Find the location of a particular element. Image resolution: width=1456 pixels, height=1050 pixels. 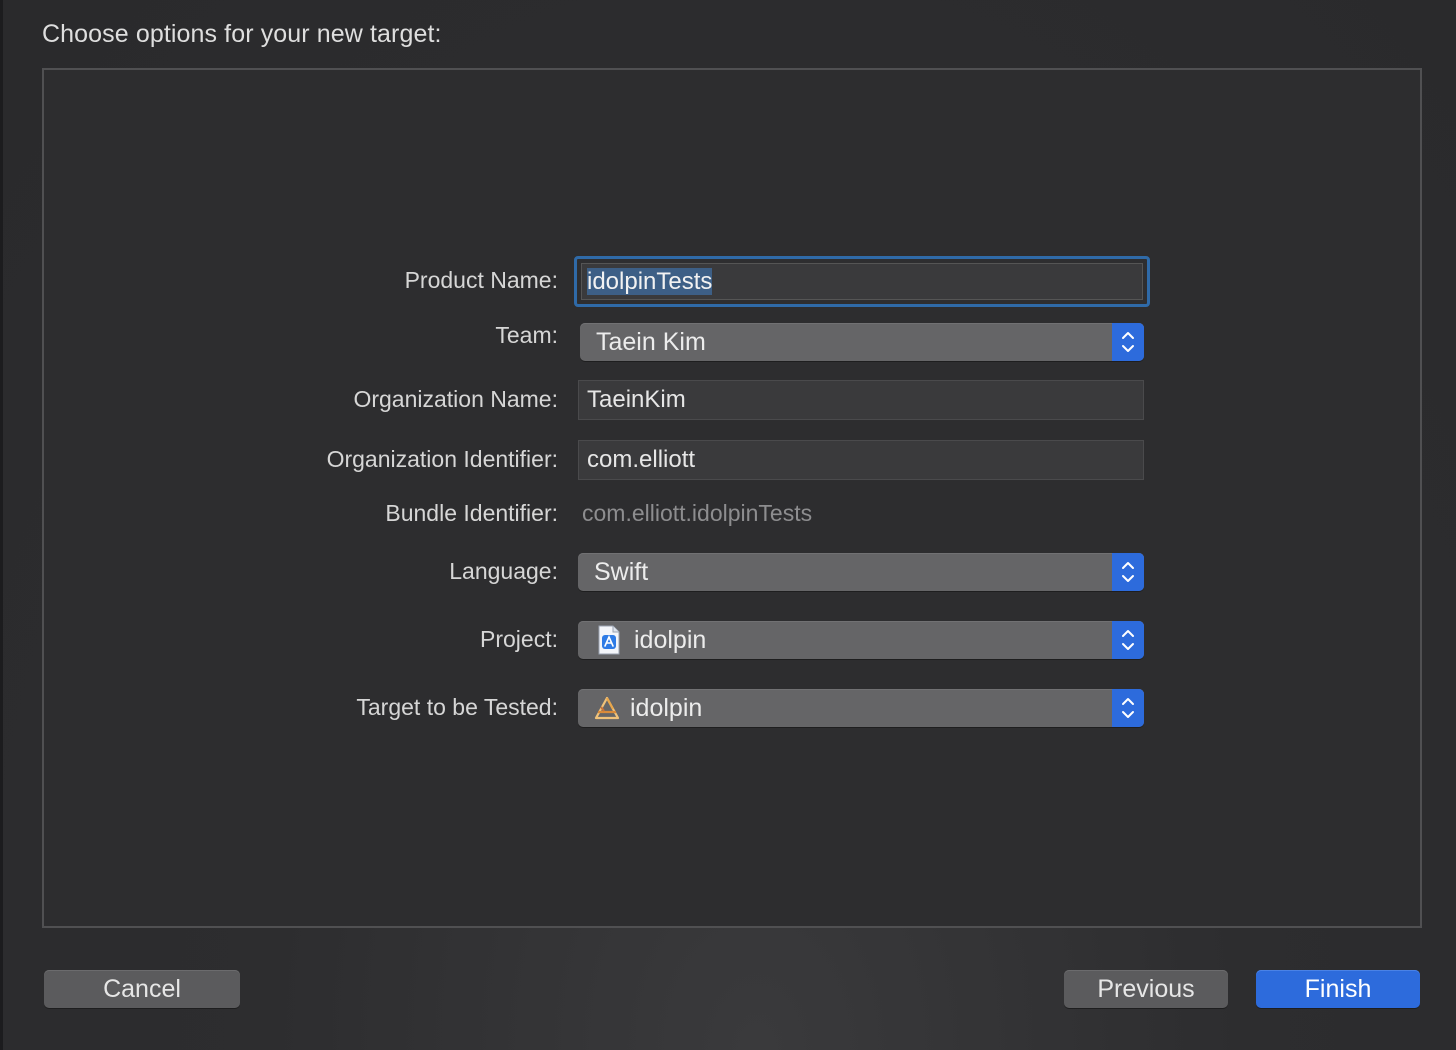

project-value: idolpin is located at coordinates (670, 640).